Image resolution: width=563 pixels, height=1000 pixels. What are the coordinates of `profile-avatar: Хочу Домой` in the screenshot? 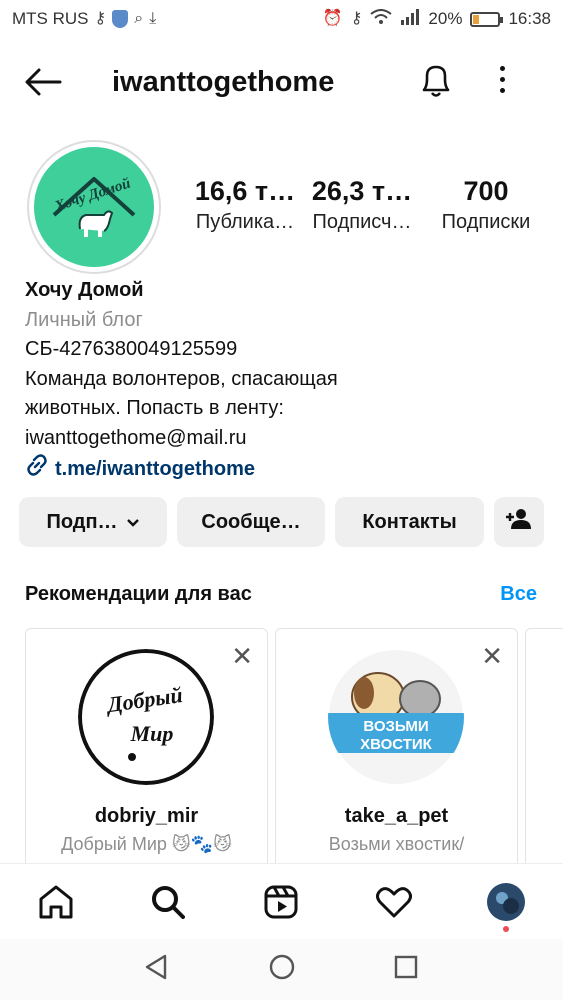 It's located at (94, 207).